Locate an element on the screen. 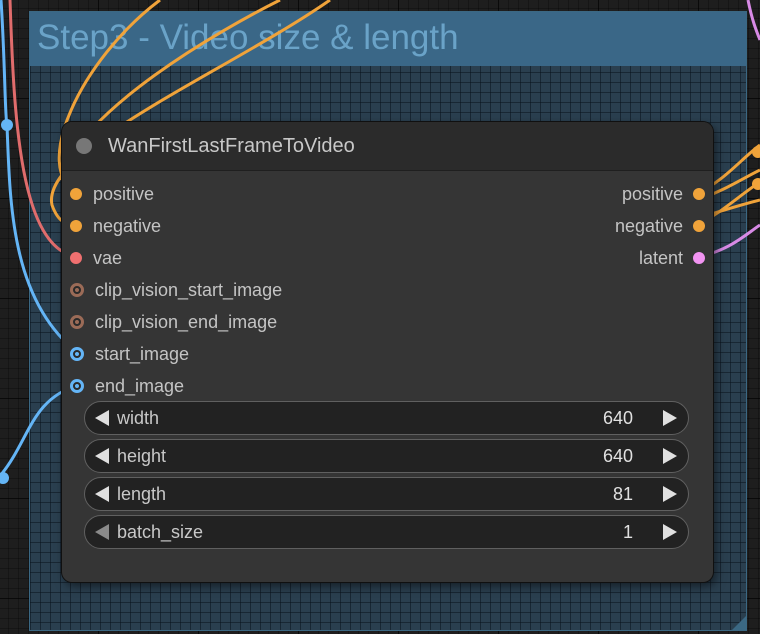 Image resolution: width=760 pixels, height=634 pixels. input-slot-clip-vision-end-image: clip_vision_end_image is located at coordinates (173, 322).